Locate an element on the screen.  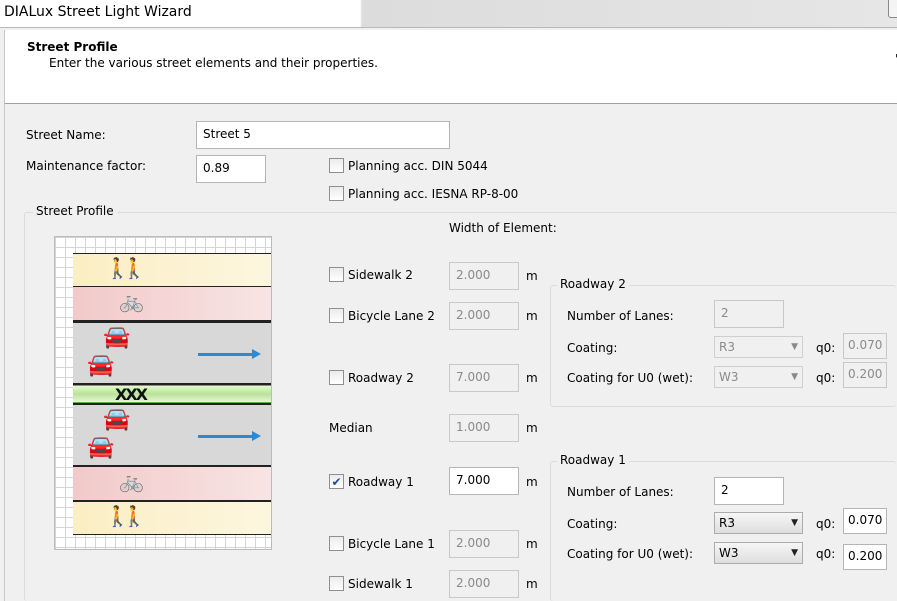
roadway-1-checkbox: ✔ is located at coordinates (336, 481).